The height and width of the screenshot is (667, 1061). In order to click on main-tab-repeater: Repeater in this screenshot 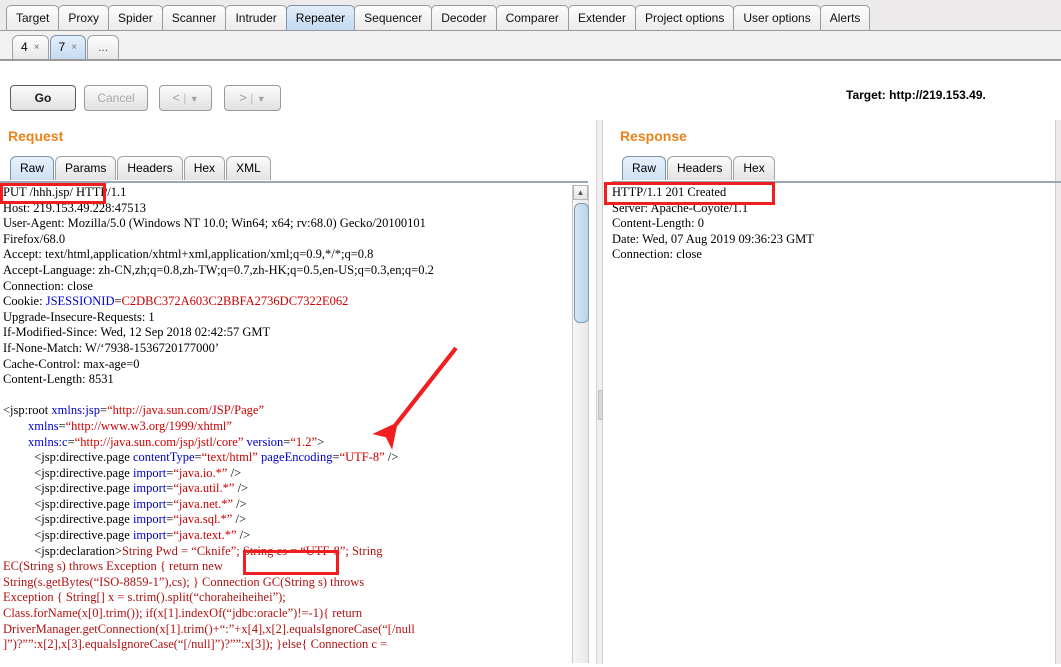, I will do `click(320, 17)`.